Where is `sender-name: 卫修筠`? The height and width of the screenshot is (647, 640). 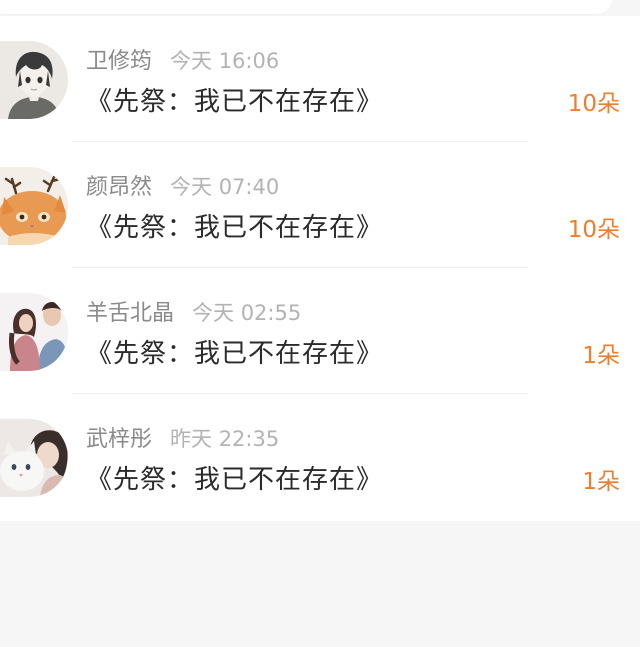 sender-name: 卫修筠 is located at coordinates (119, 61).